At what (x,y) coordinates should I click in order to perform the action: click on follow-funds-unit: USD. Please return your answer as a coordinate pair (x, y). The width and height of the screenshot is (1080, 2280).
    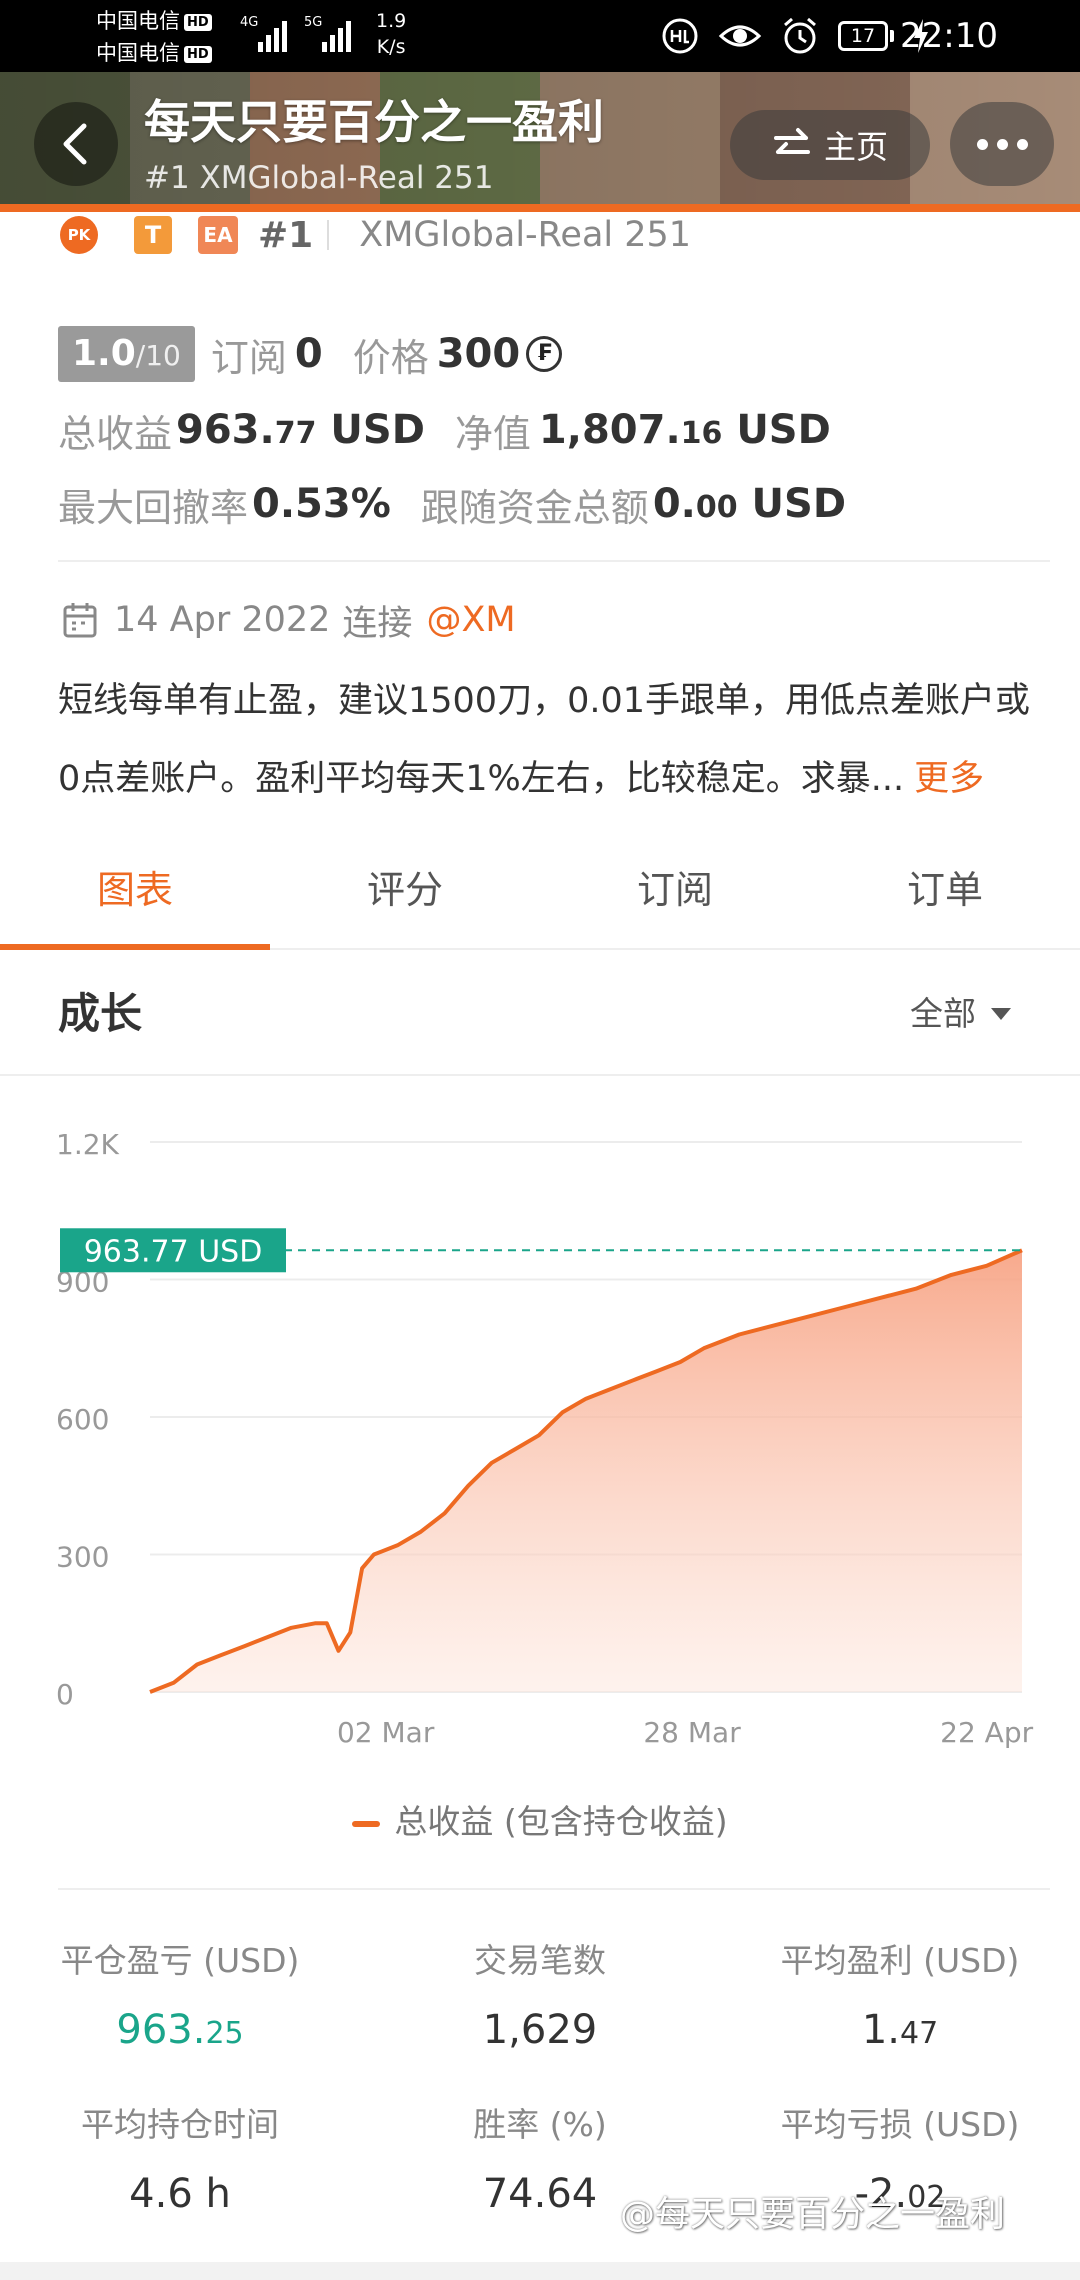
    Looking at the image, I should click on (799, 504).